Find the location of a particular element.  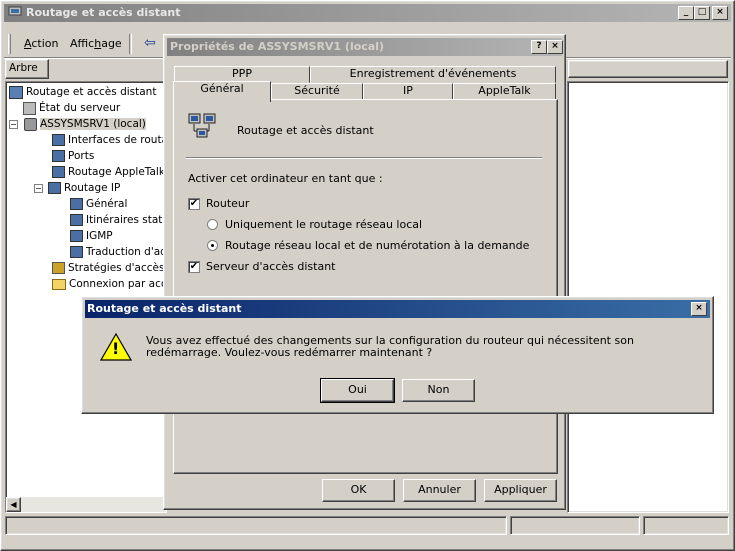

app-icon is located at coordinates (15, 12).